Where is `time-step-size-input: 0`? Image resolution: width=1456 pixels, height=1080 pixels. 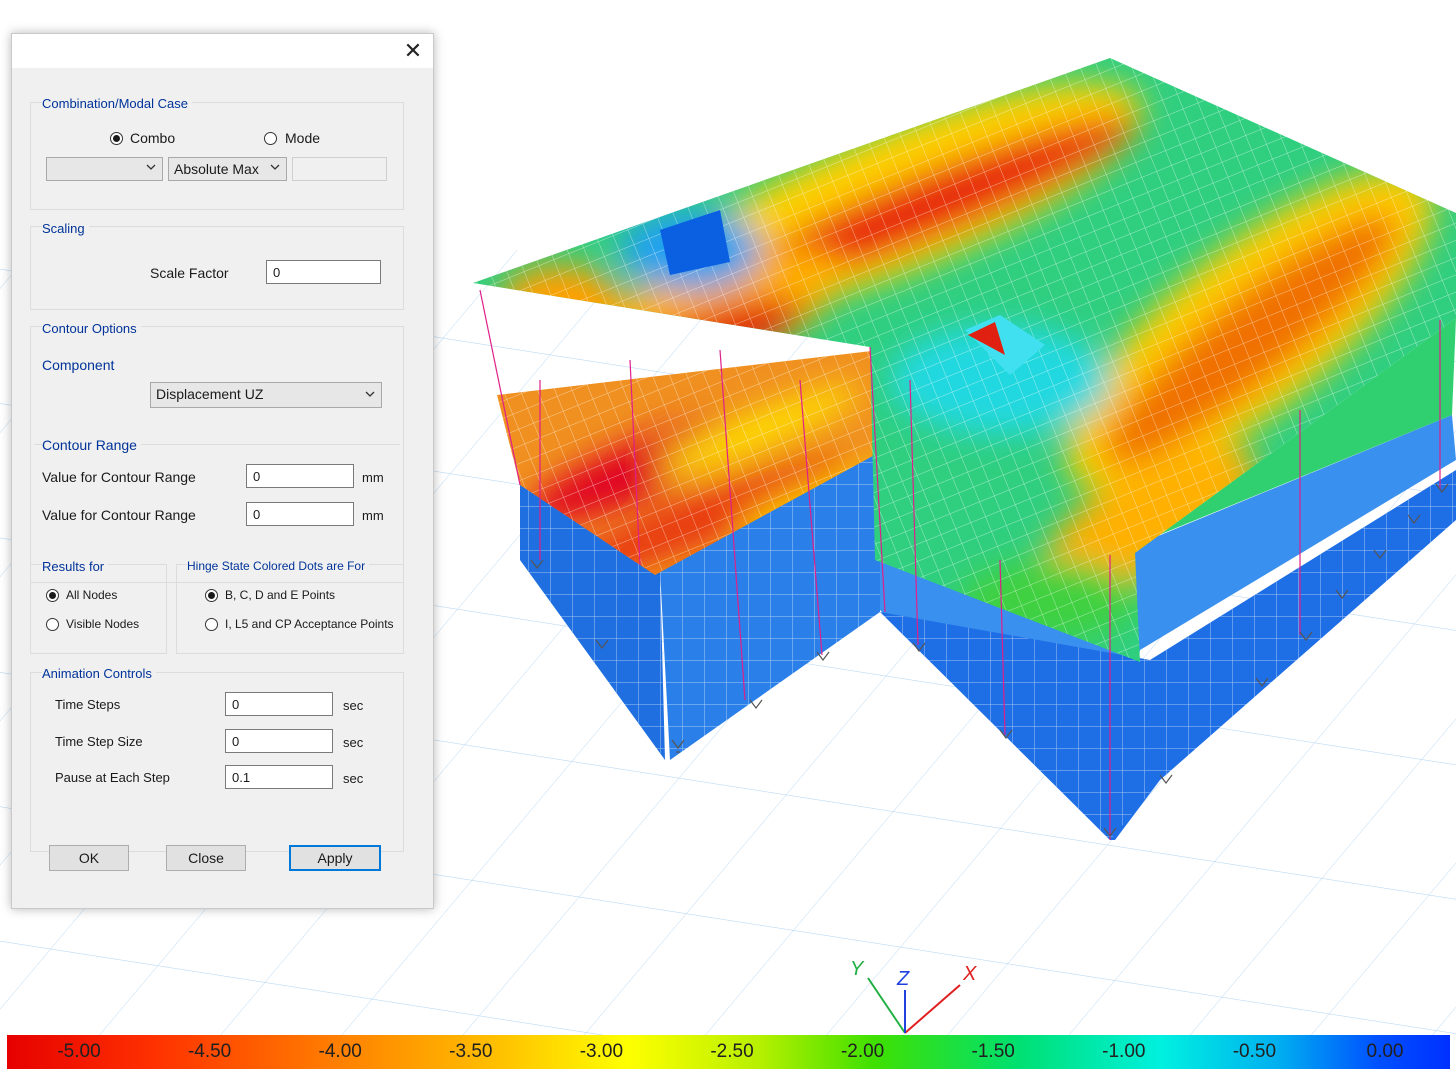
time-step-size-input: 0 is located at coordinates (279, 741).